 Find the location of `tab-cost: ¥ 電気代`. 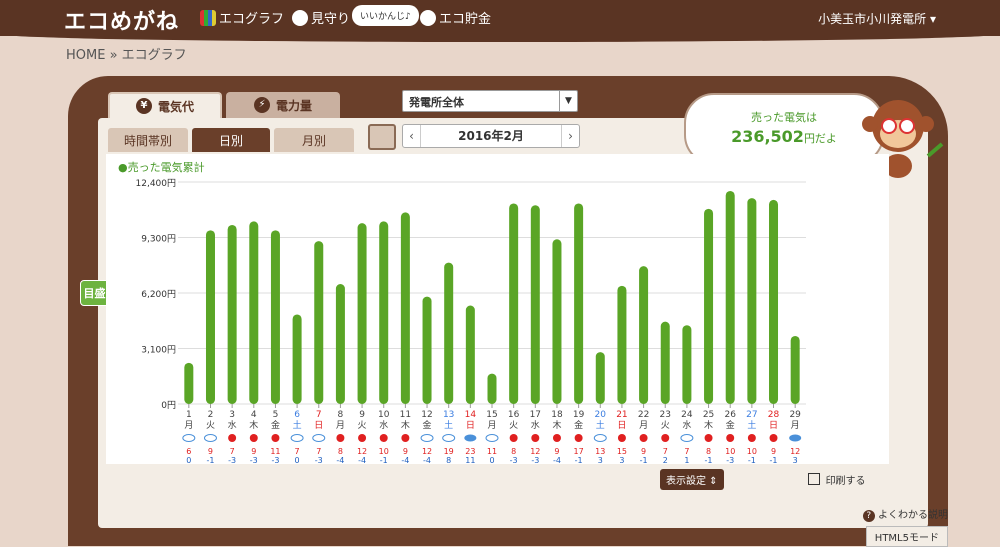

tab-cost: ¥ 電気代 is located at coordinates (165, 105).